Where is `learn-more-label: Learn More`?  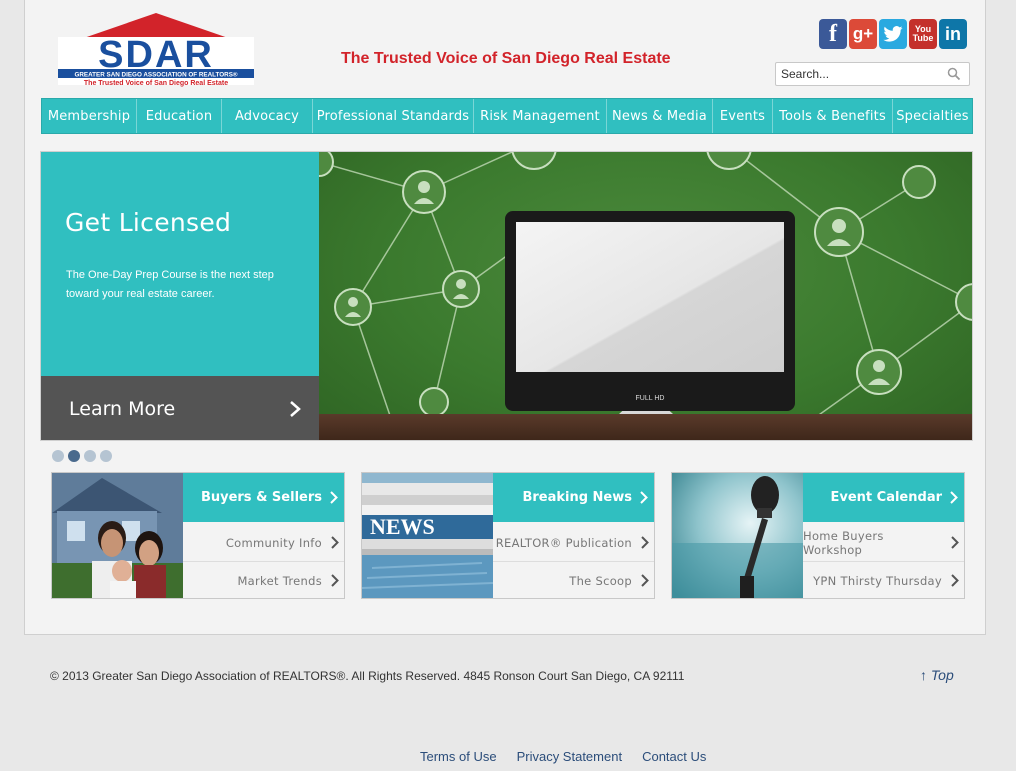
learn-more-label: Learn More is located at coordinates (122, 409).